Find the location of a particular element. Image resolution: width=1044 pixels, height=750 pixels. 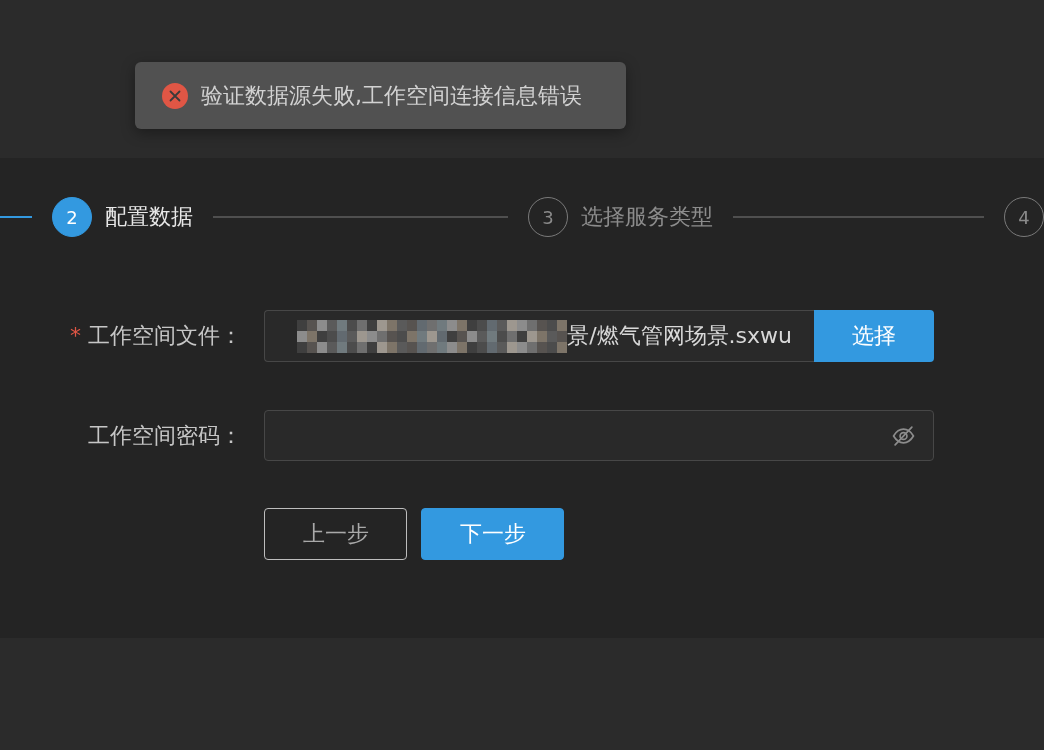

step-label: 选择服务类型 is located at coordinates (647, 217).